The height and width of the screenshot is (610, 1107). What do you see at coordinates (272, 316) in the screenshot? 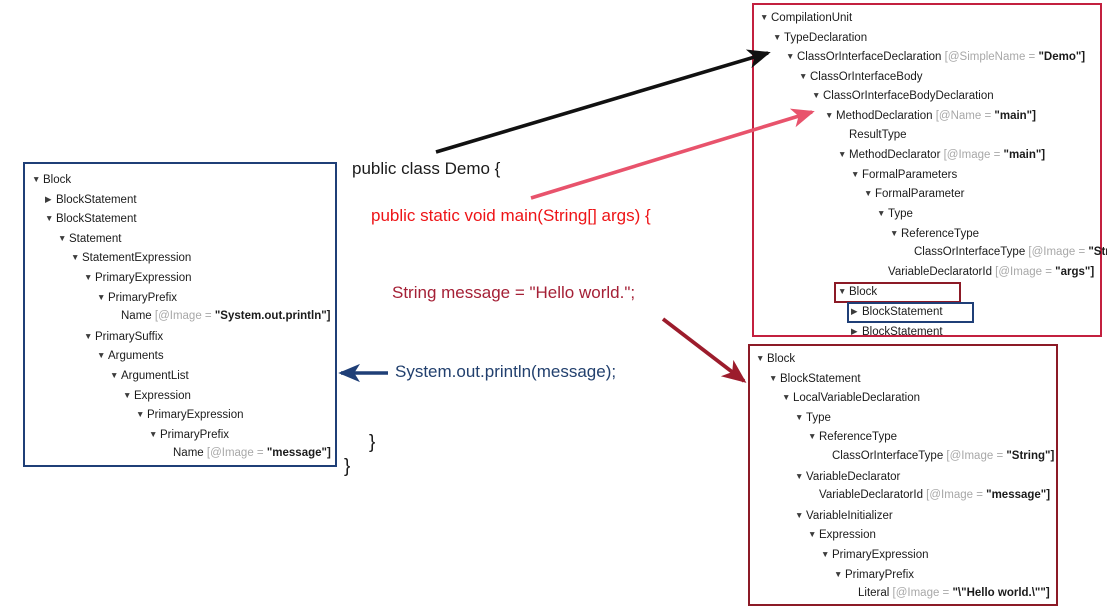
I see `tree-node-attribute-value: "System.out.println"]` at bounding box center [272, 316].